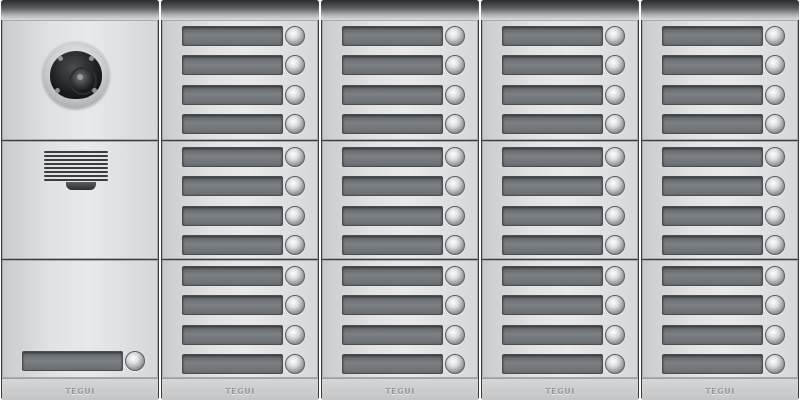  I want to click on microphone-icon, so click(81, 186).